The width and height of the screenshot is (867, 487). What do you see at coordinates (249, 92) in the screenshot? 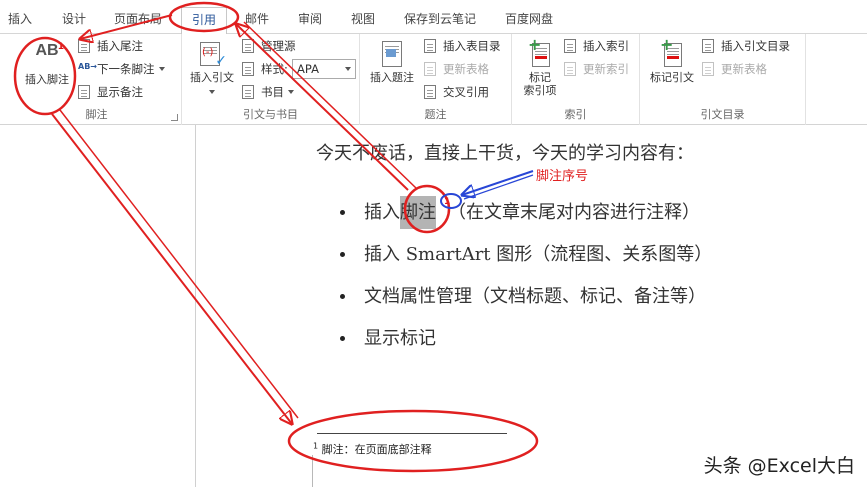
I see `bibliography-icon` at bounding box center [249, 92].